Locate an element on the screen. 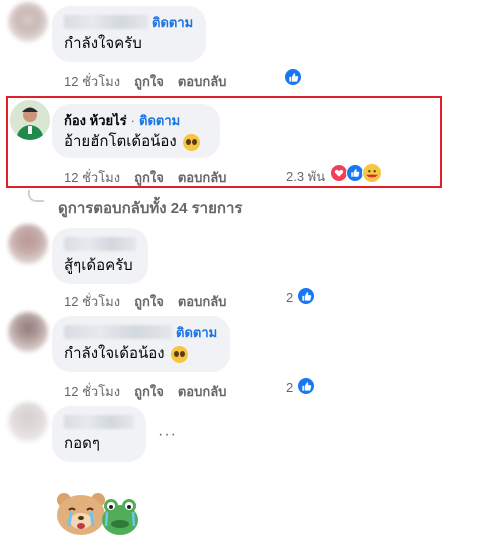 This screenshot has width=498, height=548. comment-bubble: ติดตาม กำลังใจเด้อน้อง is located at coordinates (141, 344).